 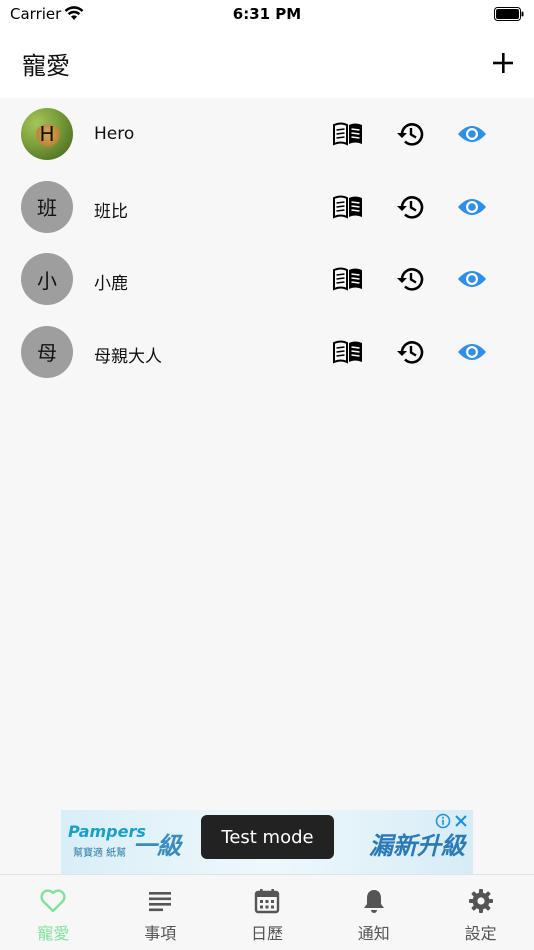 What do you see at coordinates (266, 933) in the screenshot?
I see `tab-label: 日歷` at bounding box center [266, 933].